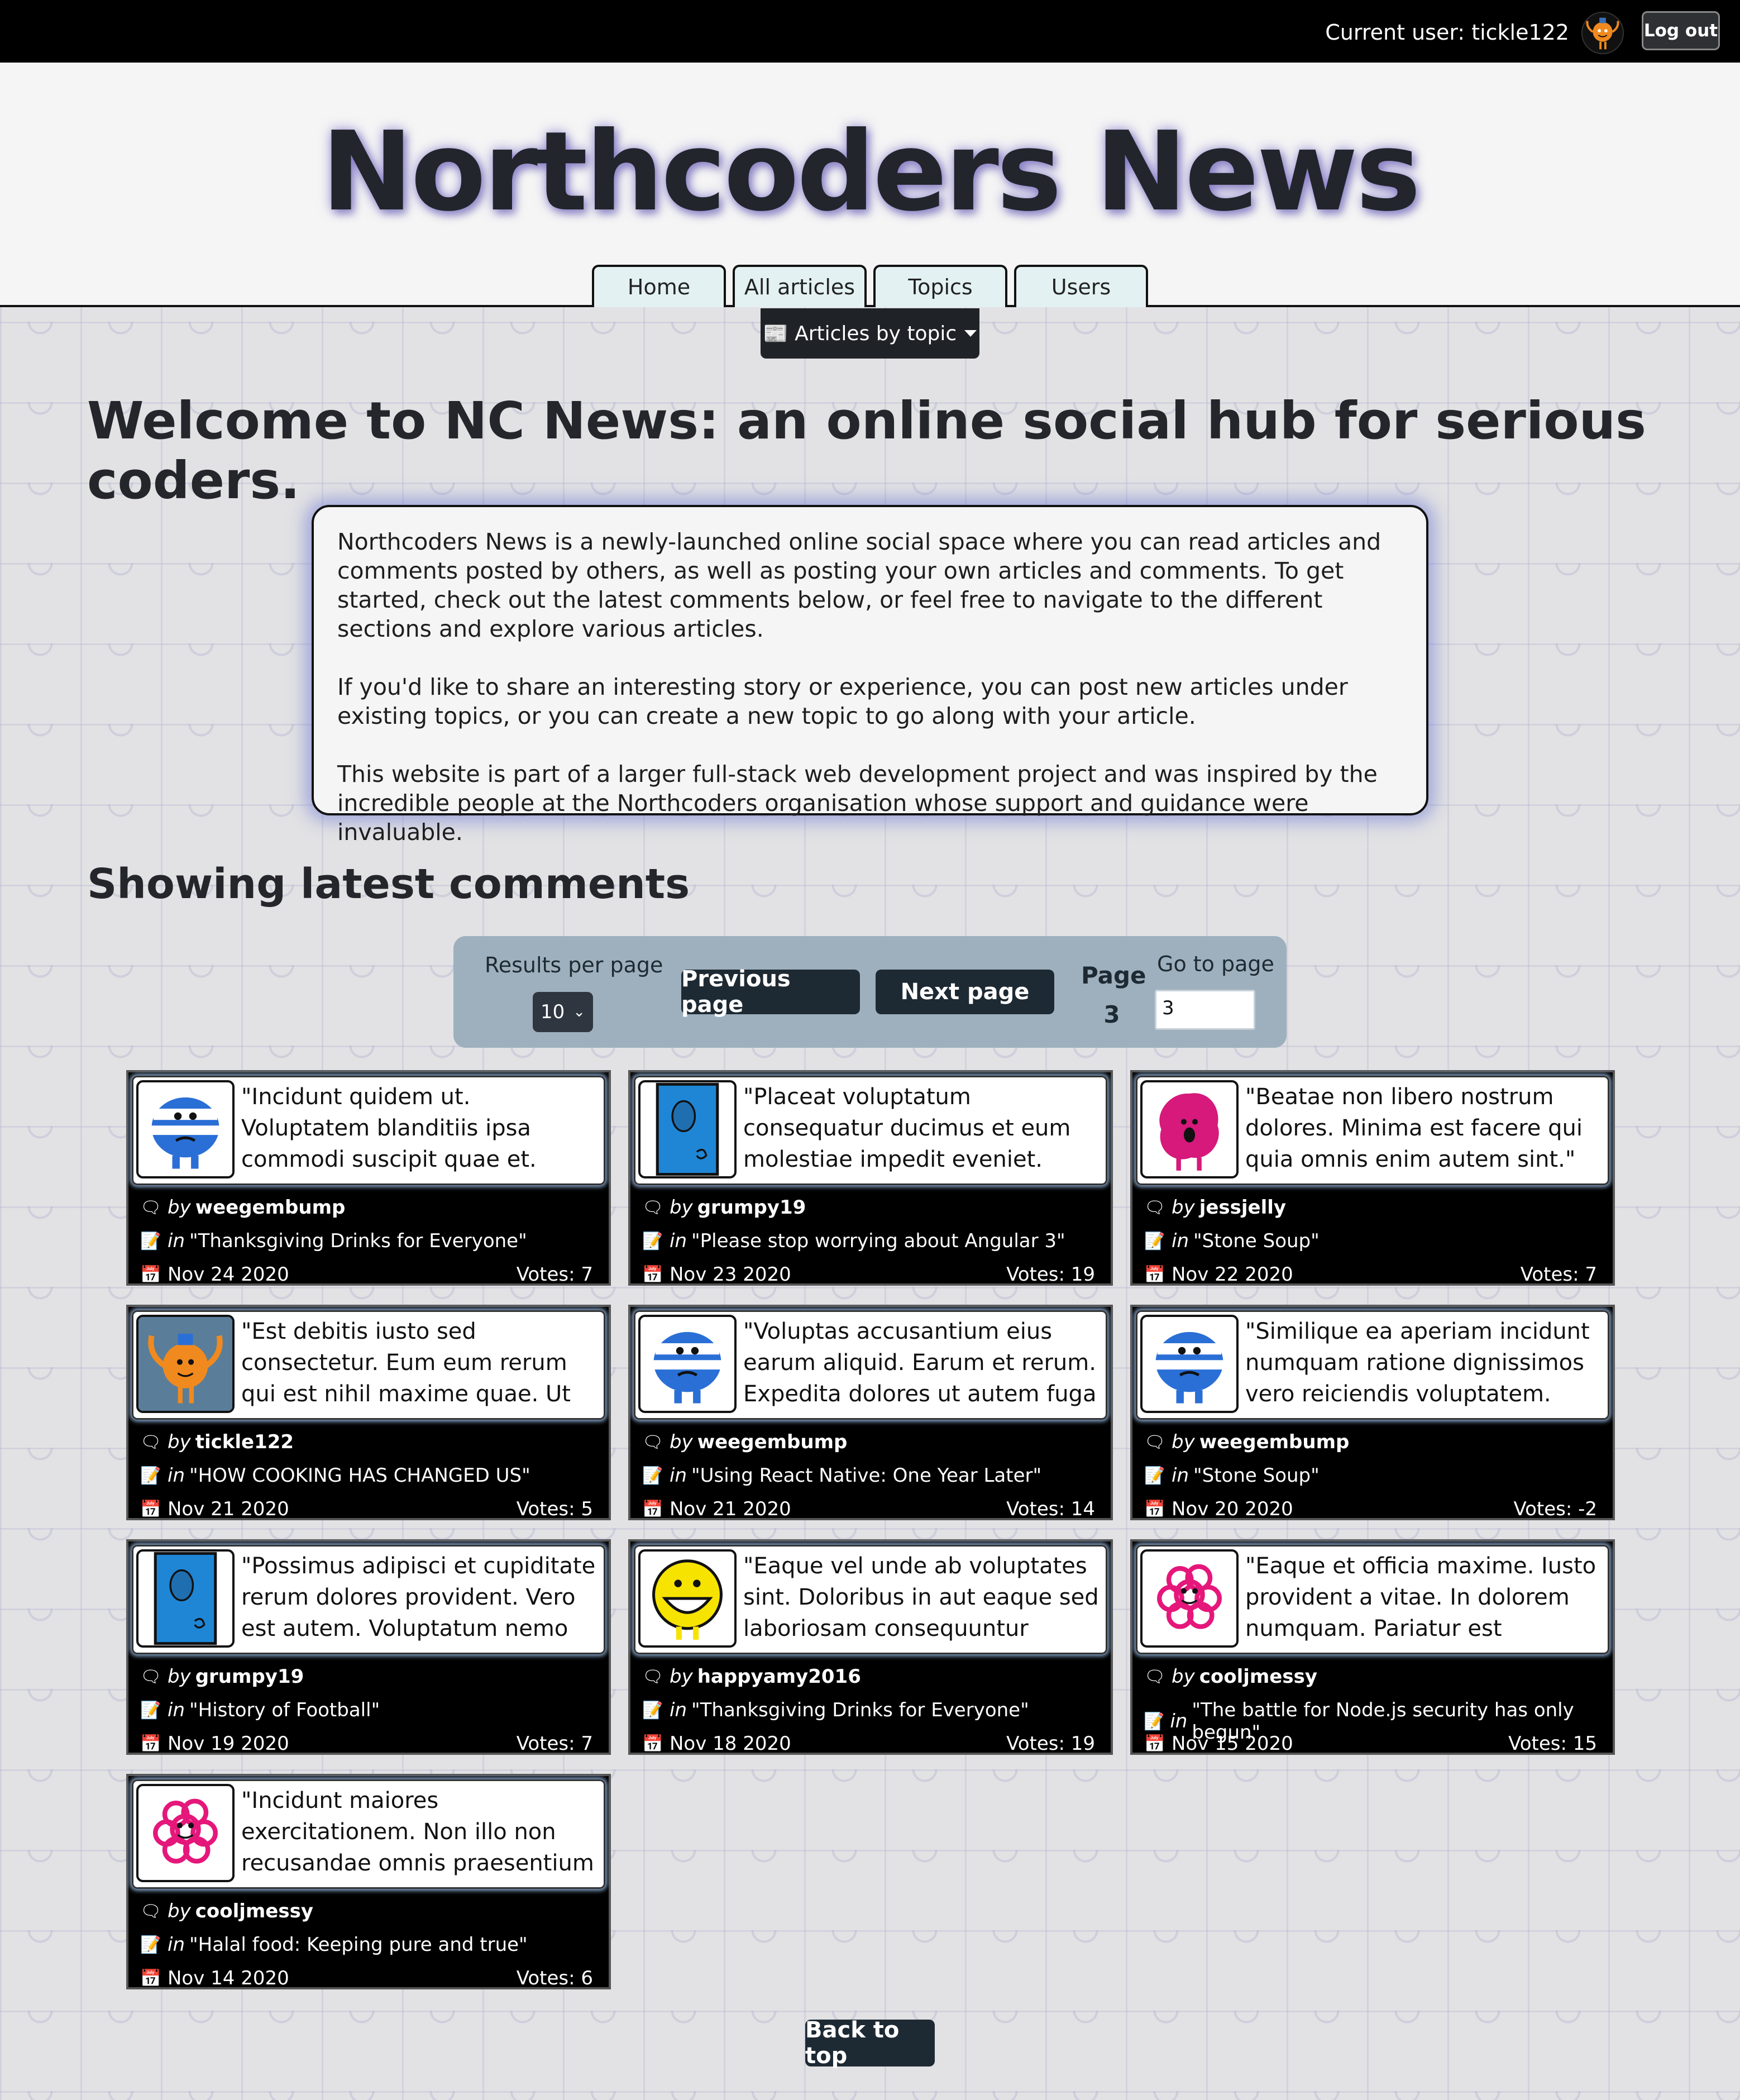  What do you see at coordinates (731, 1509) in the screenshot?
I see `comment-date: Nov 21 2020` at bounding box center [731, 1509].